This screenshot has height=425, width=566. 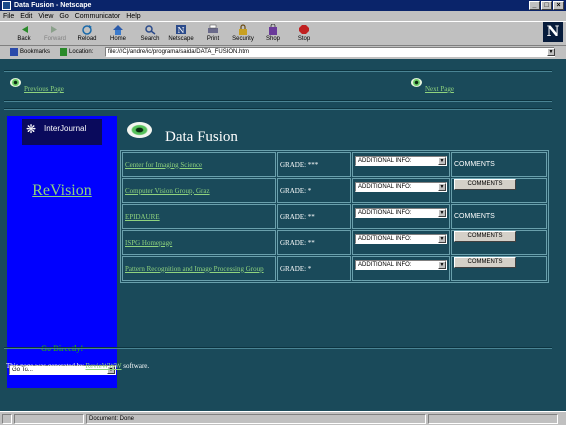 I want to click on site-link: Computer Vision Group, Graz, so click(x=167, y=191).